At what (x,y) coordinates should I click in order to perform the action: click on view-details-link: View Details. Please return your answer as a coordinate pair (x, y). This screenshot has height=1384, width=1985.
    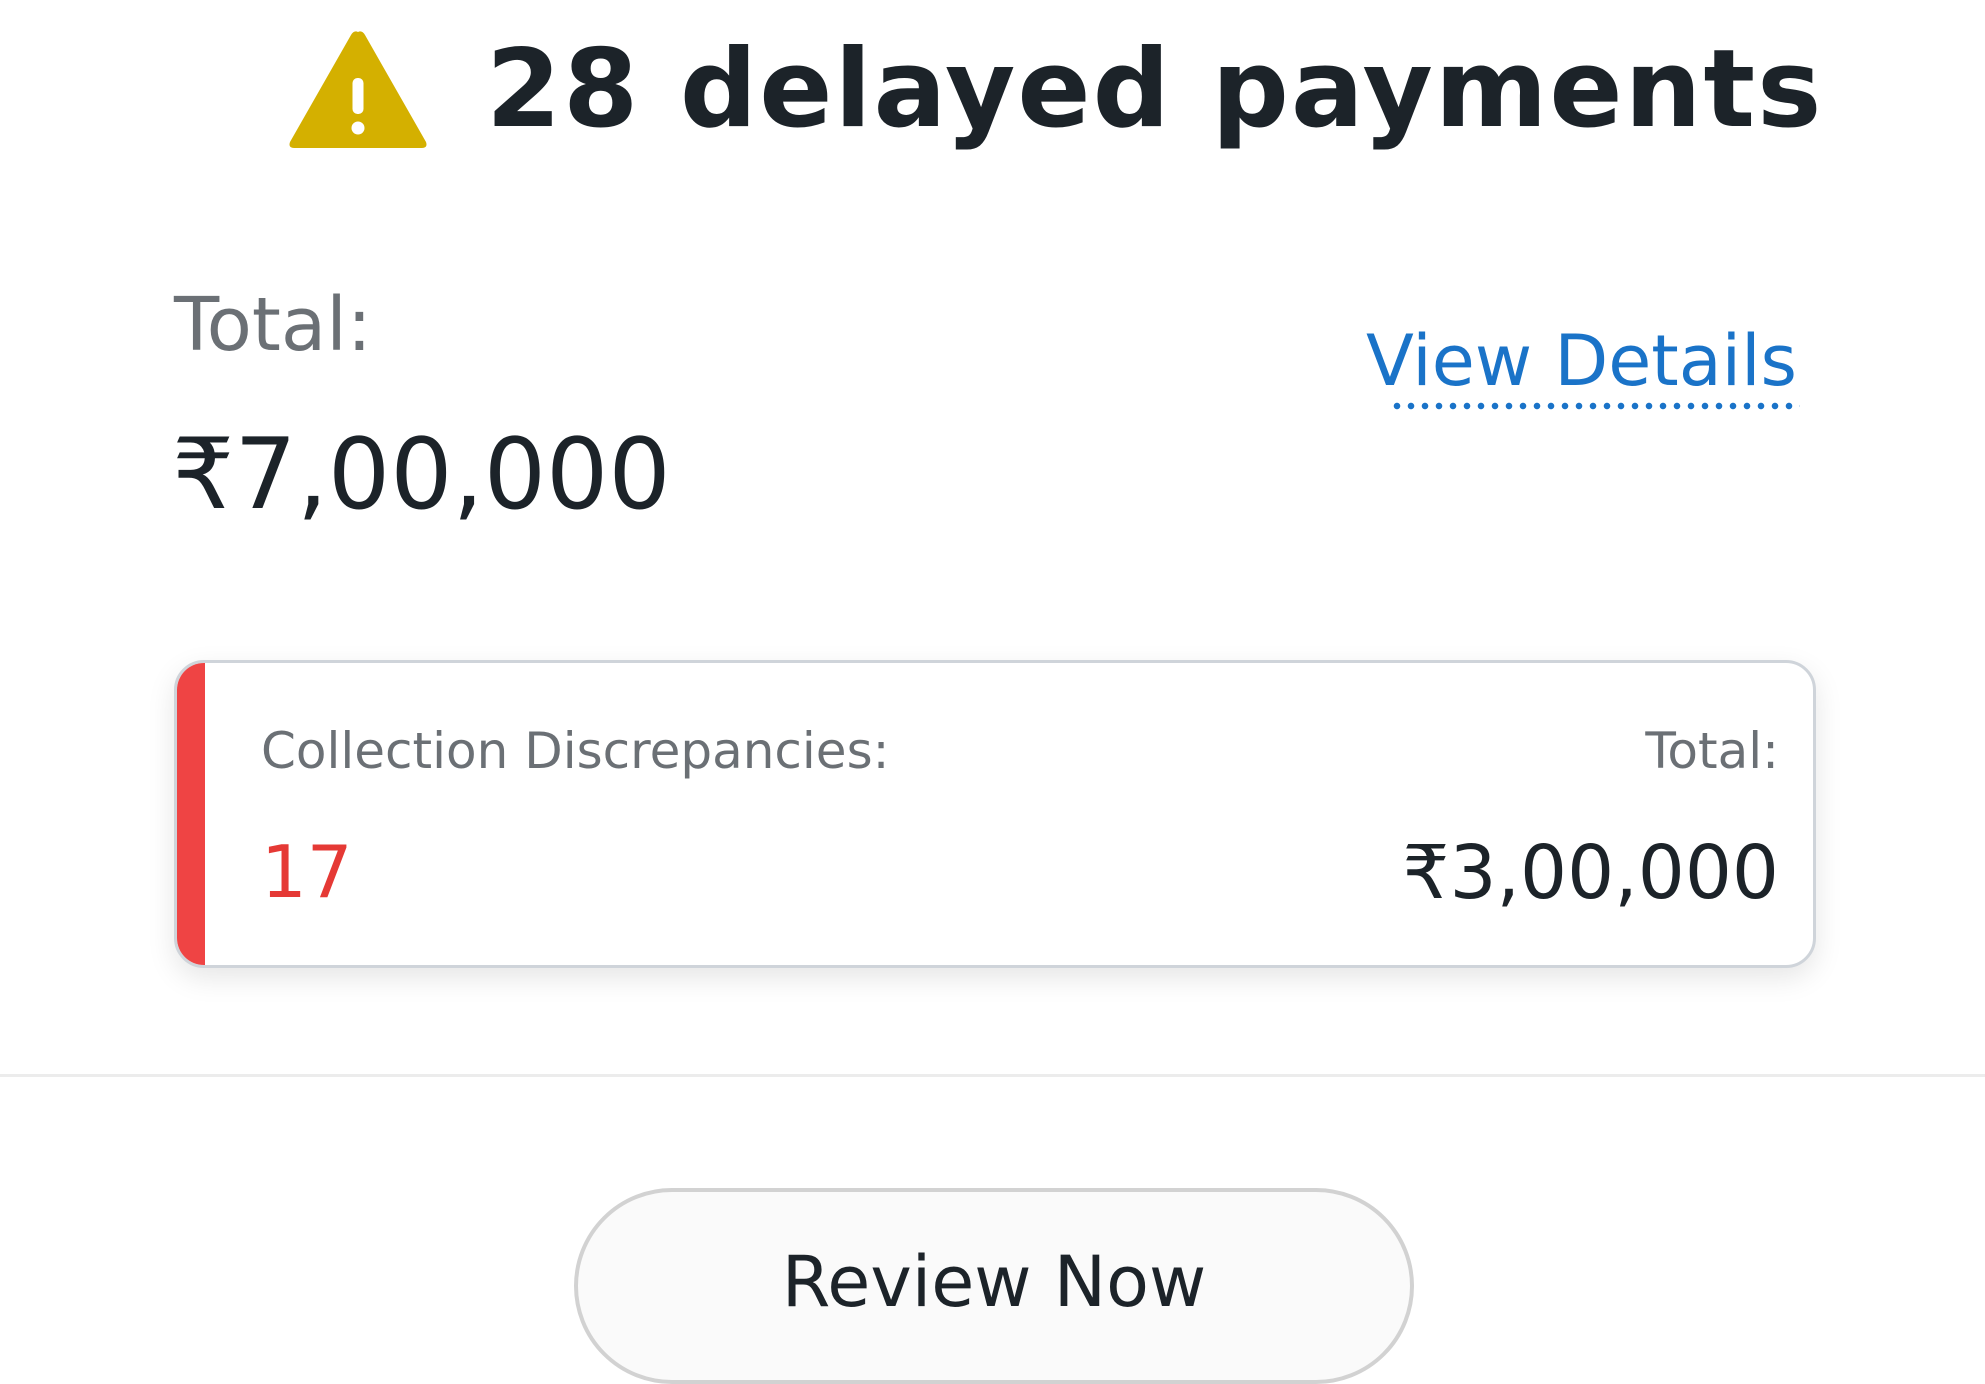
    Looking at the image, I should click on (1581, 361).